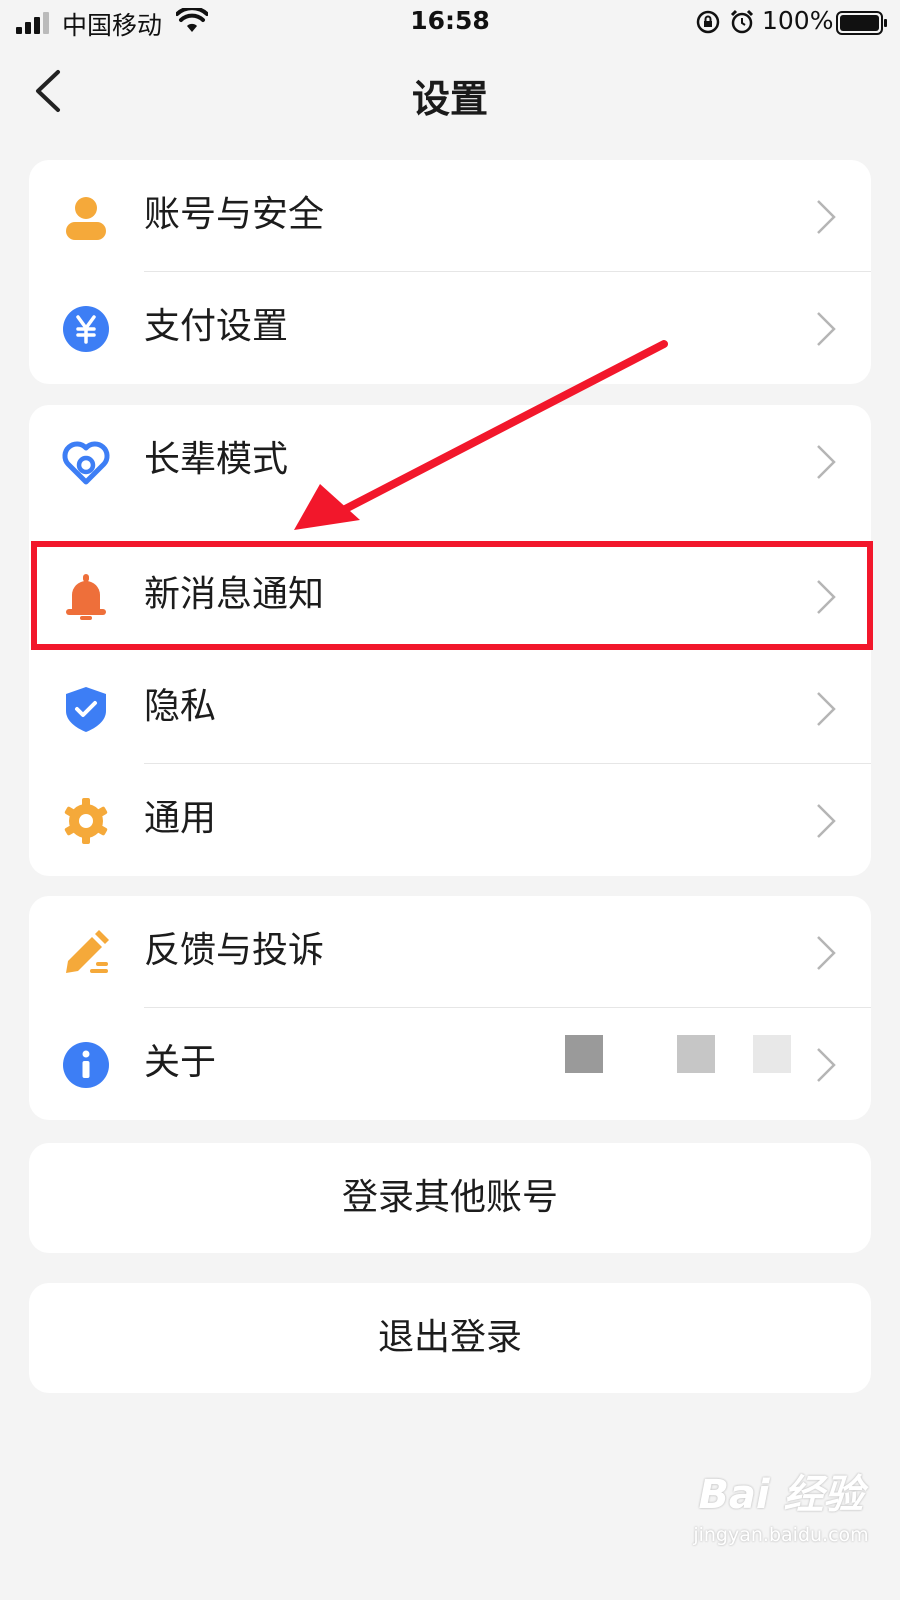 The height and width of the screenshot is (1600, 900). What do you see at coordinates (86, 709) in the screenshot?
I see `shield-icon` at bounding box center [86, 709].